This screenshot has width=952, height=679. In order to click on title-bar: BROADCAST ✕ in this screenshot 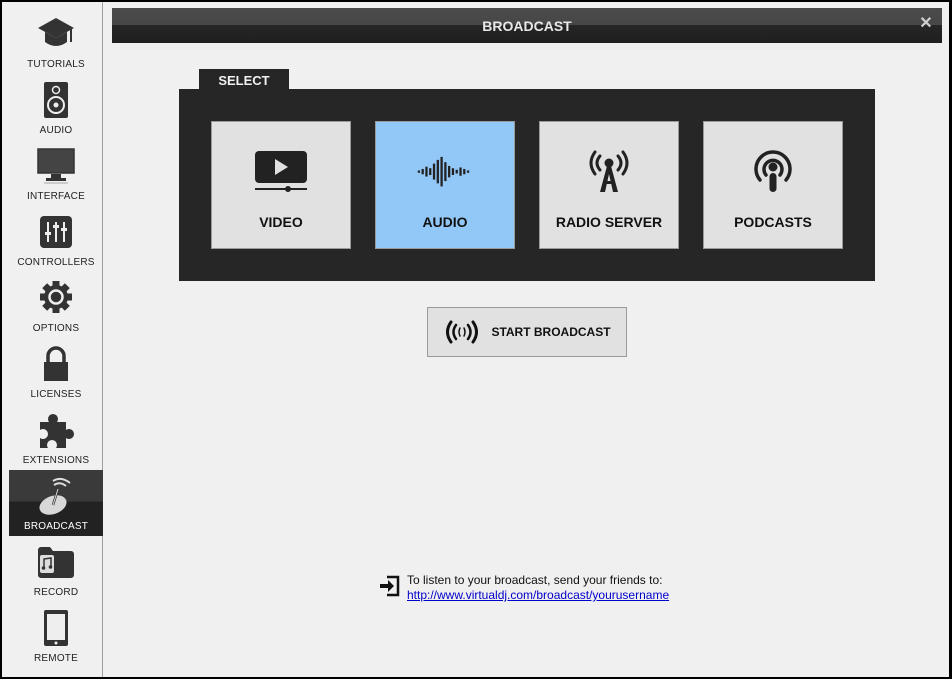, I will do `click(527, 25)`.